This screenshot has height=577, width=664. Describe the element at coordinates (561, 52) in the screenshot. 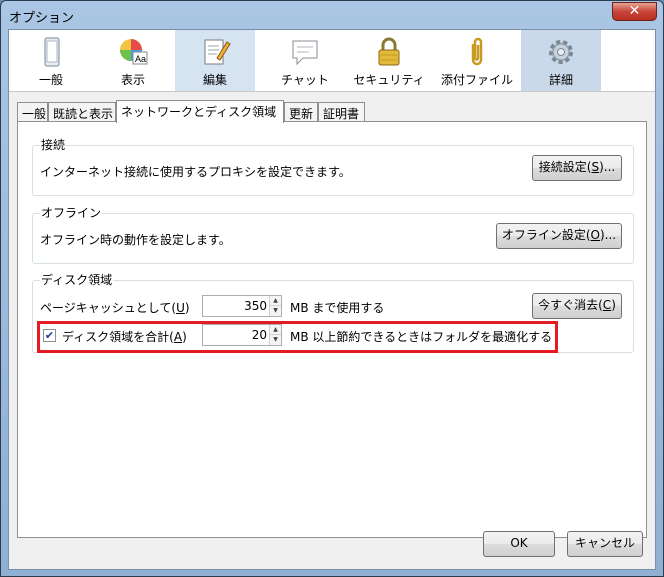

I see `gear-icon` at that location.